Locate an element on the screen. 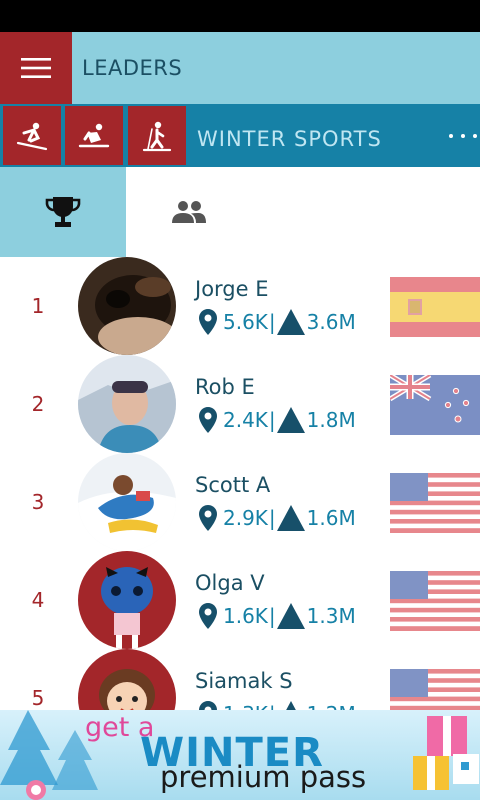  list-item: 4 Olga V 1.6K | 1.3M is located at coordinates (240, 600).